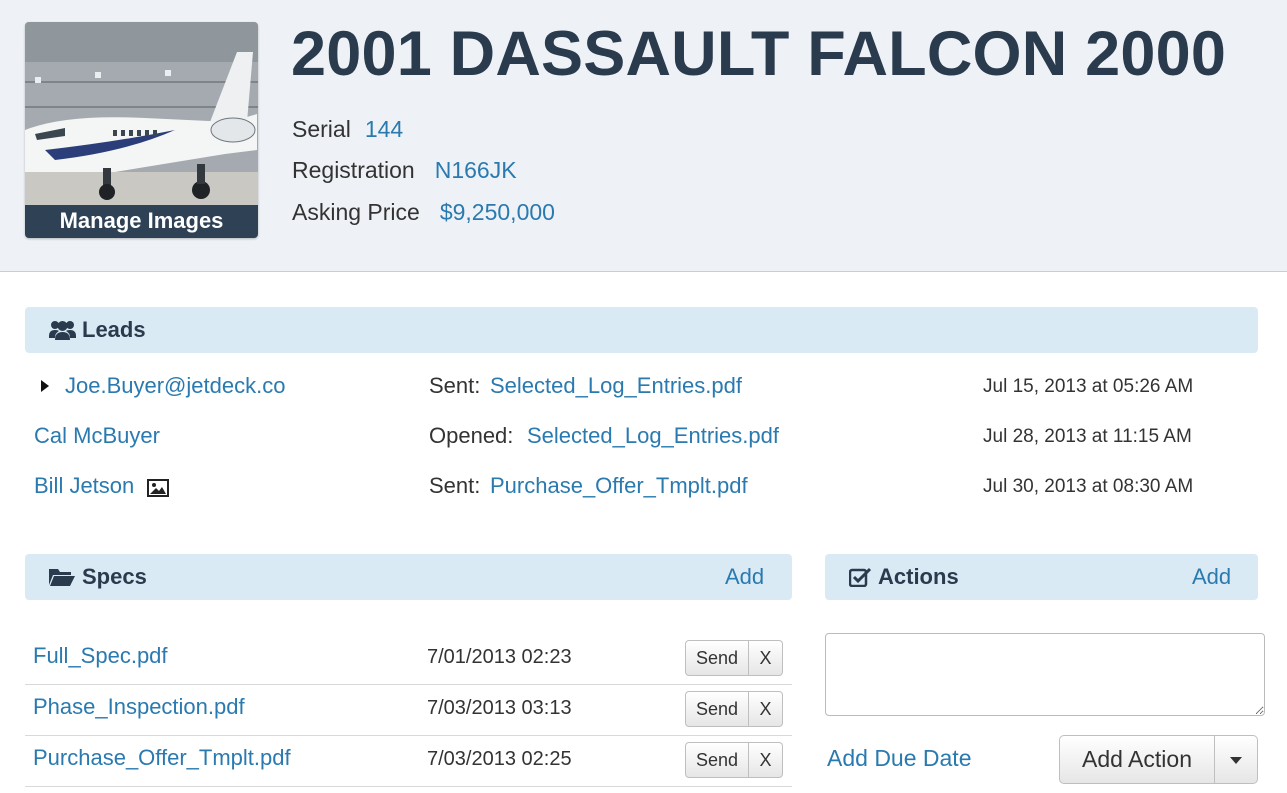  Describe the element at coordinates (423, 212) in the screenshot. I see `asking-price-row: Asking Price $9,250,000` at that location.